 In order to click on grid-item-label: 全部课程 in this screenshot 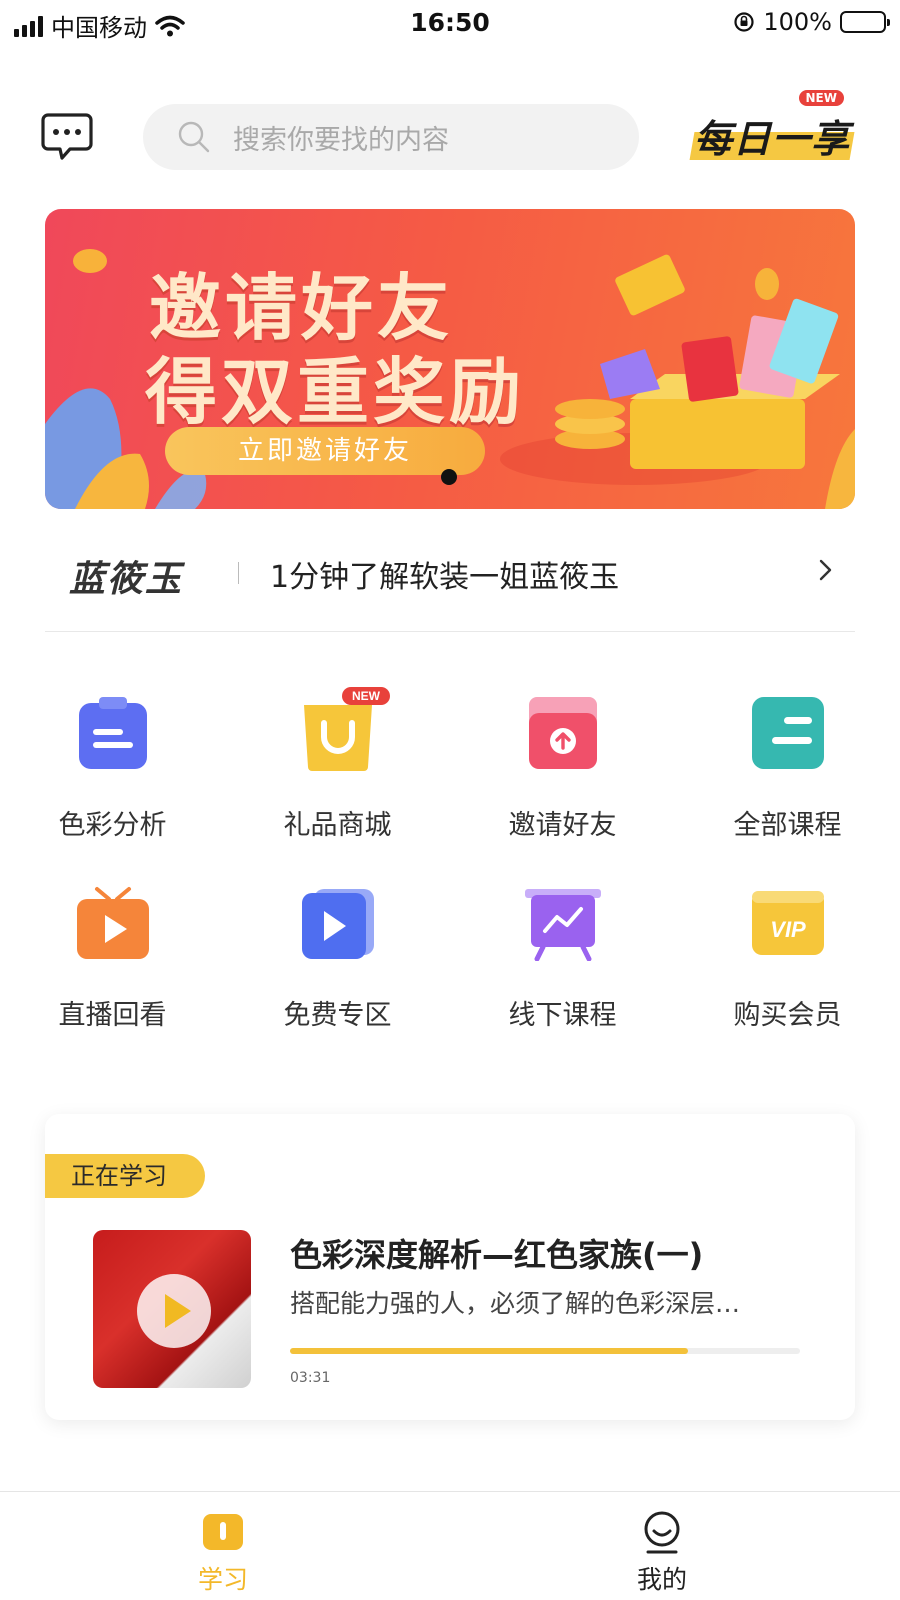, I will do `click(787, 825)`.